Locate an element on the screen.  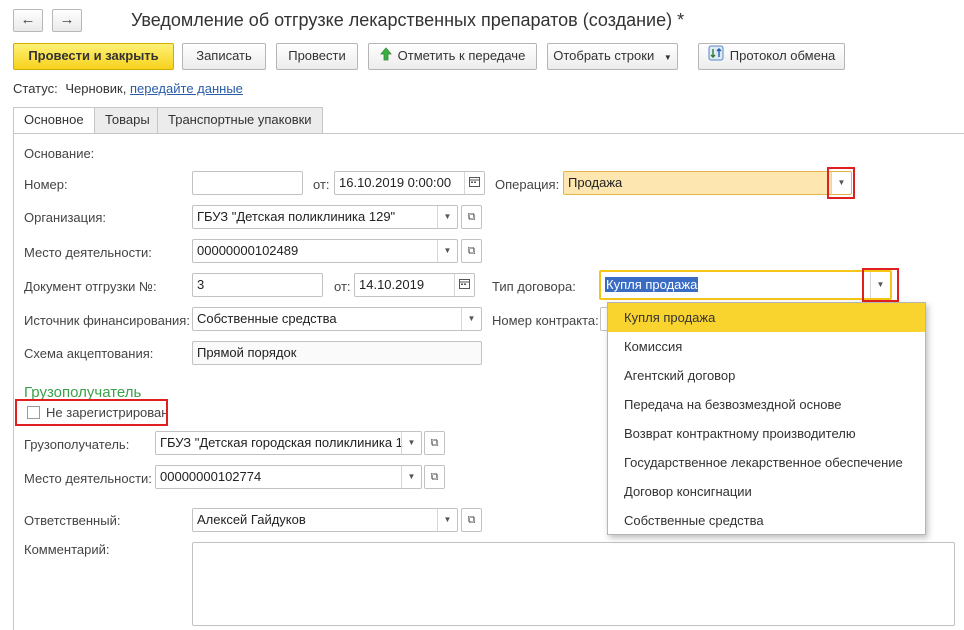
shipment-date-input: 14.10.2019 is located at coordinates (414, 285).